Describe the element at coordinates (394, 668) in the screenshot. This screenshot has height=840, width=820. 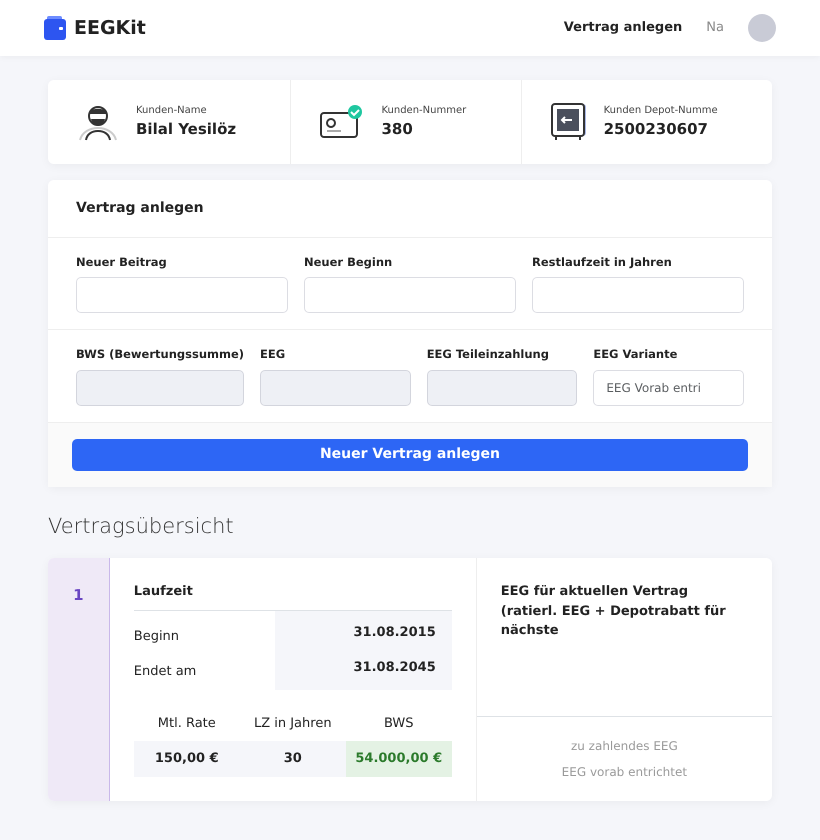
I see `date-value: 31.08.2045` at that location.